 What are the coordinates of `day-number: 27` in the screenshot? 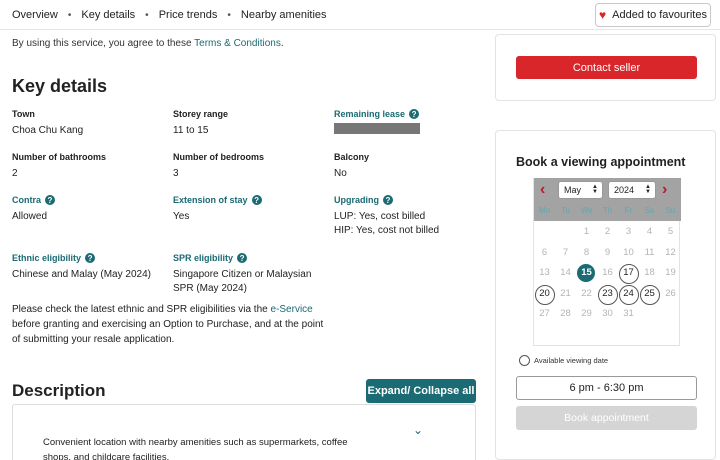 It's located at (544, 314).